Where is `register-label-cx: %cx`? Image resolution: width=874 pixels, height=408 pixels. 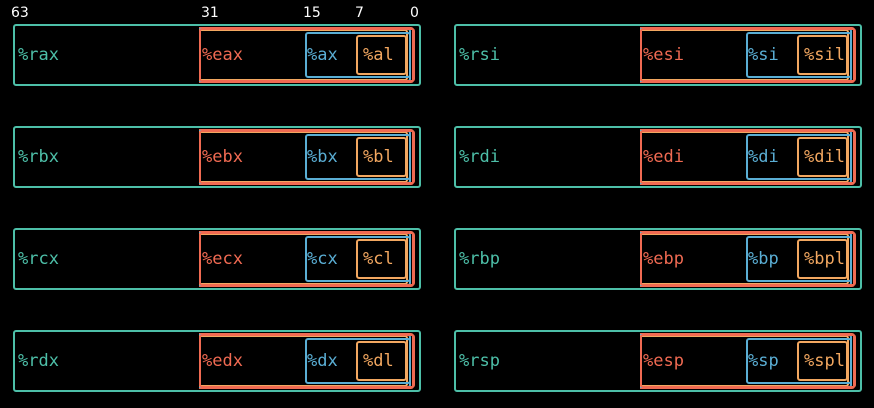 register-label-cx: %cx is located at coordinates (322, 259).